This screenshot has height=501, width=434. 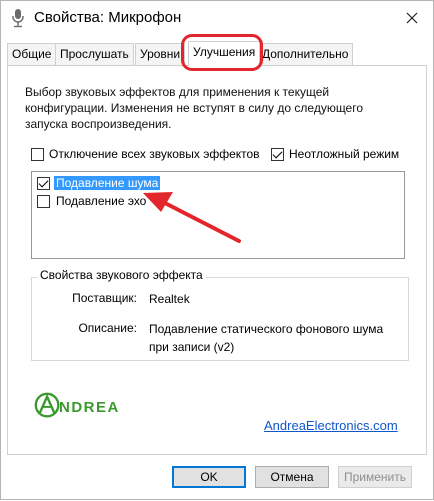 I want to click on description-value-line2: при записи (v2), so click(x=192, y=347).